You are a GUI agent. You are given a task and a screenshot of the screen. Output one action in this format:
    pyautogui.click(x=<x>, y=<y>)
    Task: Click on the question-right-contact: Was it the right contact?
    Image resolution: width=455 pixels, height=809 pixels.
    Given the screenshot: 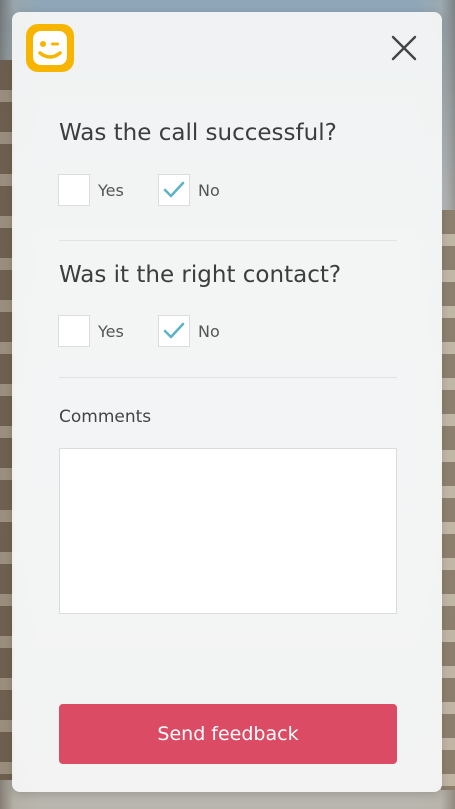 What is the action you would take?
    pyautogui.click(x=200, y=275)
    